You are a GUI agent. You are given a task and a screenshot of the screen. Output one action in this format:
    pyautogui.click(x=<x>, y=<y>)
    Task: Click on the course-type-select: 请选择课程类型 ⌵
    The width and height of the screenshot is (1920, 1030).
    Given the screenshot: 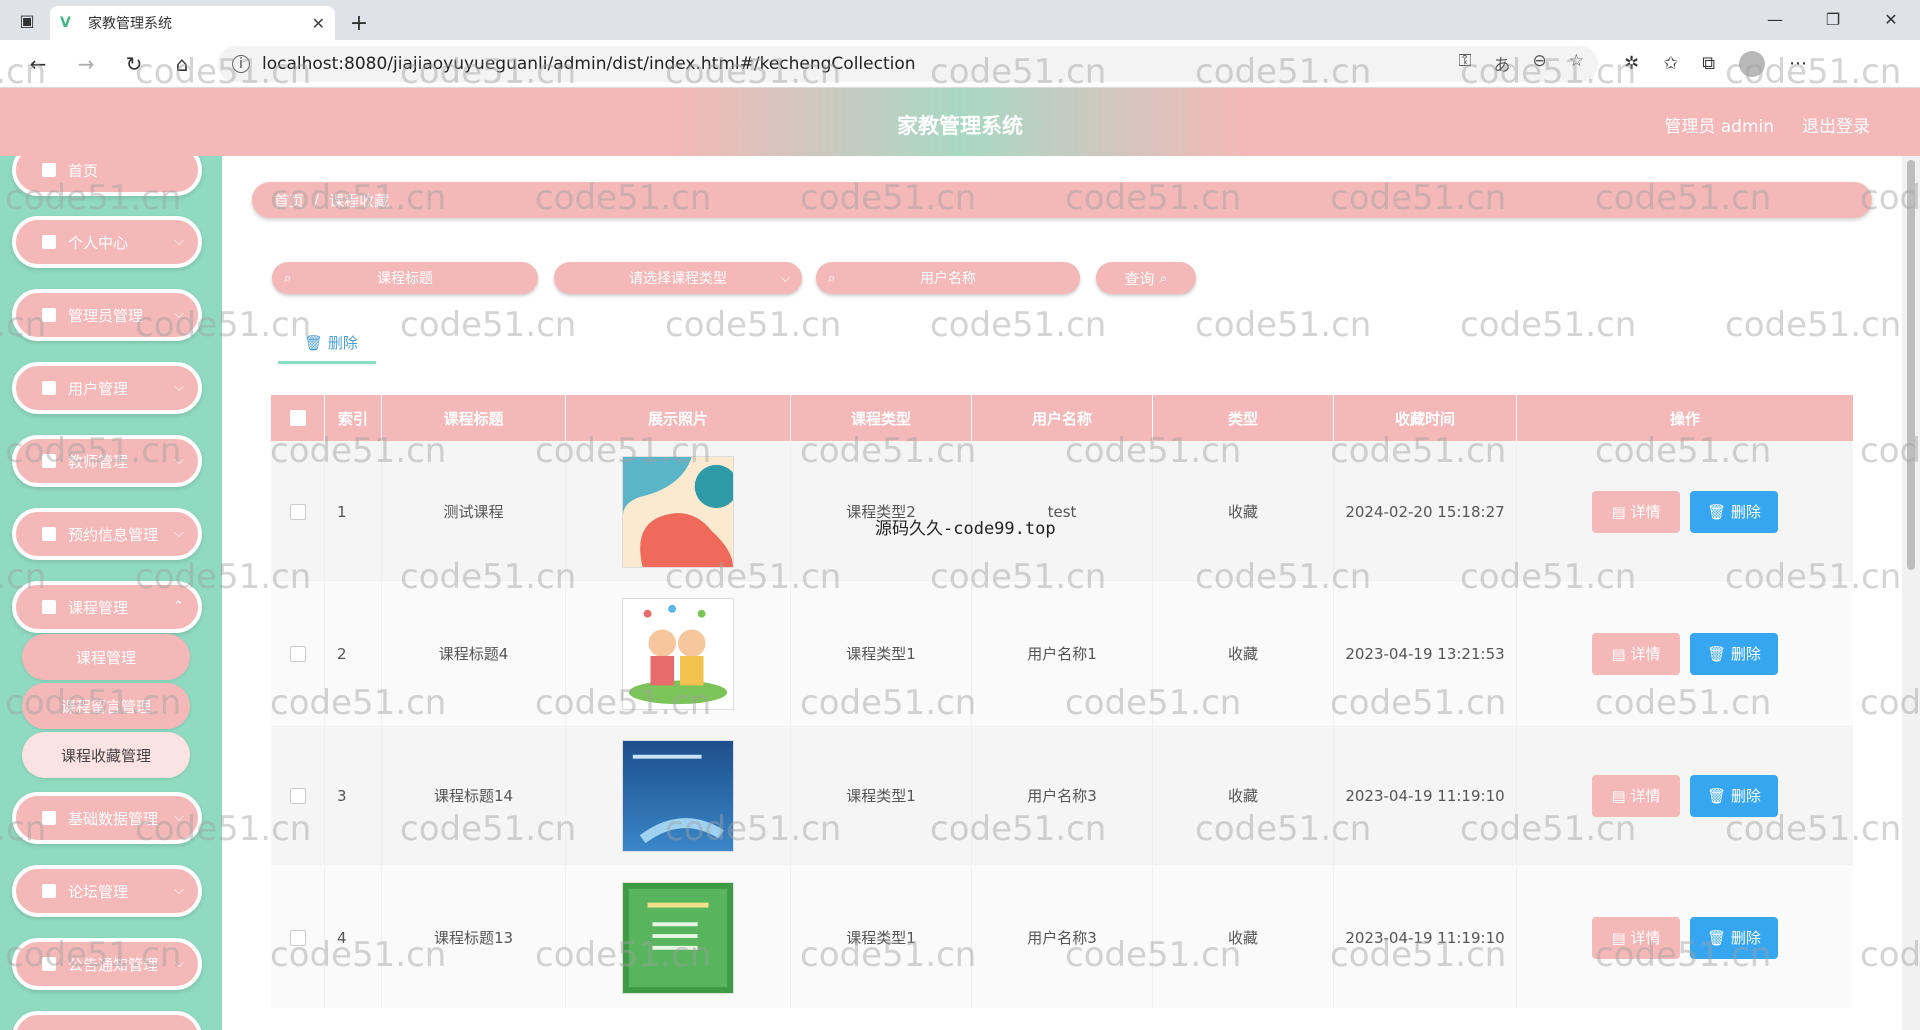 What is the action you would take?
    pyautogui.click(x=678, y=278)
    